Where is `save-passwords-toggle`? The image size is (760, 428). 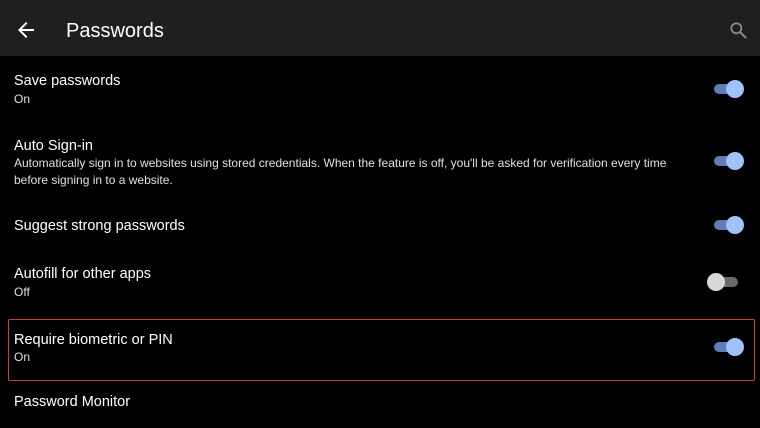
save-passwords-toggle is located at coordinates (728, 89).